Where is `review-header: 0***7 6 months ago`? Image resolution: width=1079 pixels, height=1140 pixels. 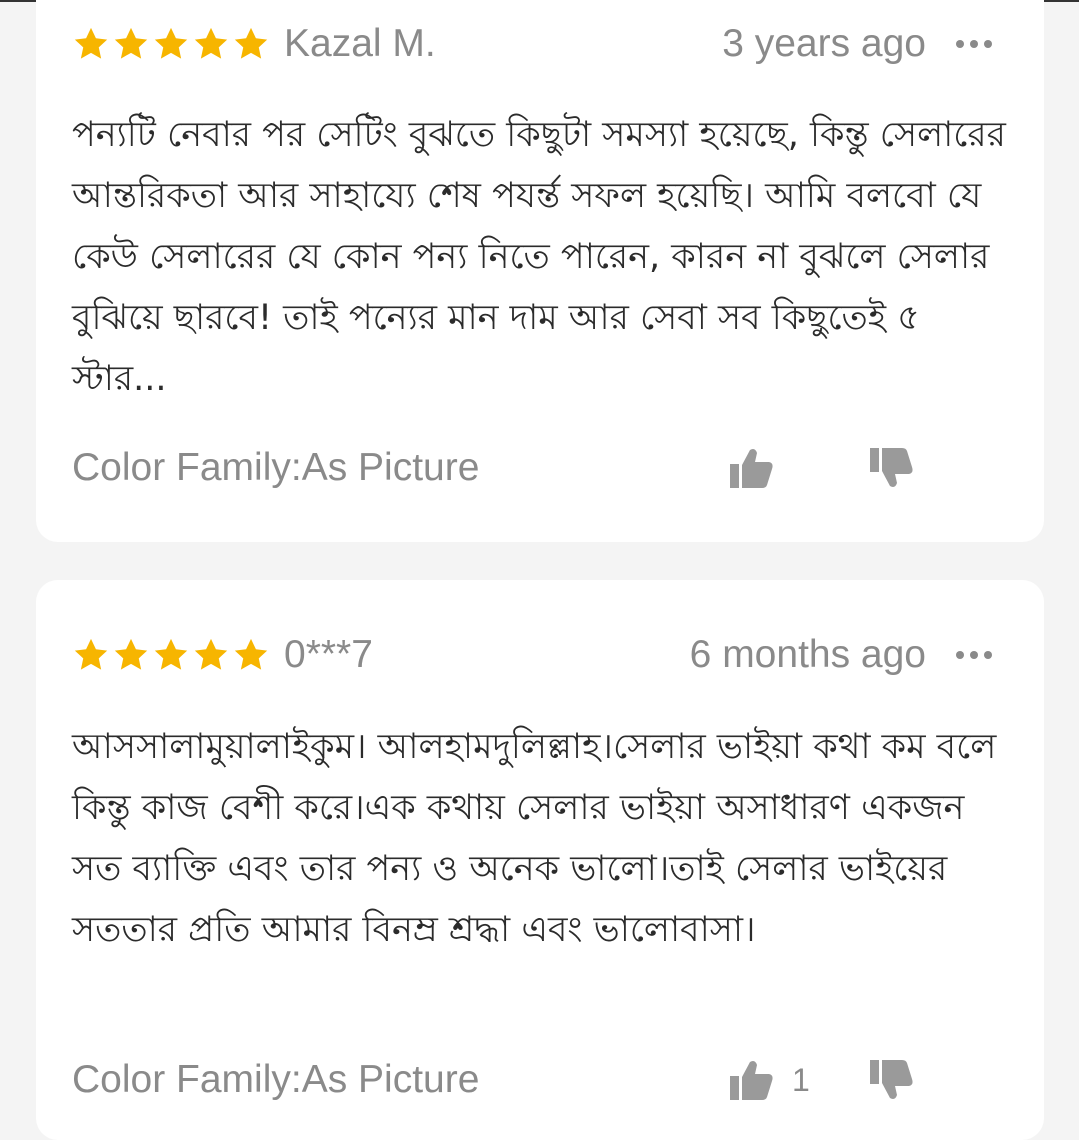
review-header: 0***7 6 months ago is located at coordinates (540, 655).